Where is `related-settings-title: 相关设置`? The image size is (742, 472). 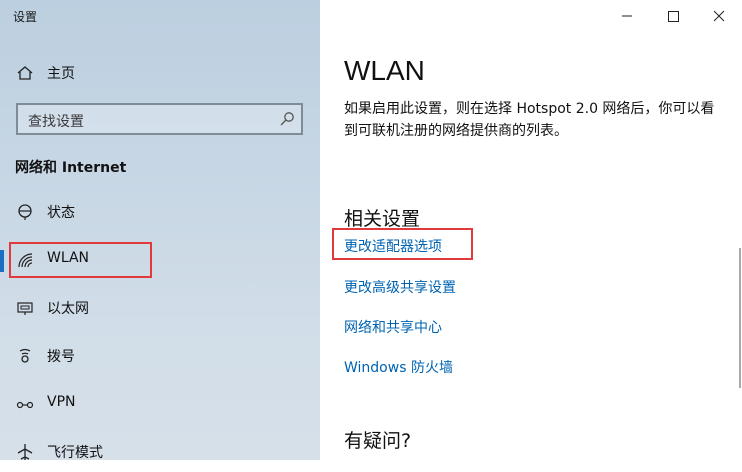
related-settings-title: 相关设置 is located at coordinates (382, 219).